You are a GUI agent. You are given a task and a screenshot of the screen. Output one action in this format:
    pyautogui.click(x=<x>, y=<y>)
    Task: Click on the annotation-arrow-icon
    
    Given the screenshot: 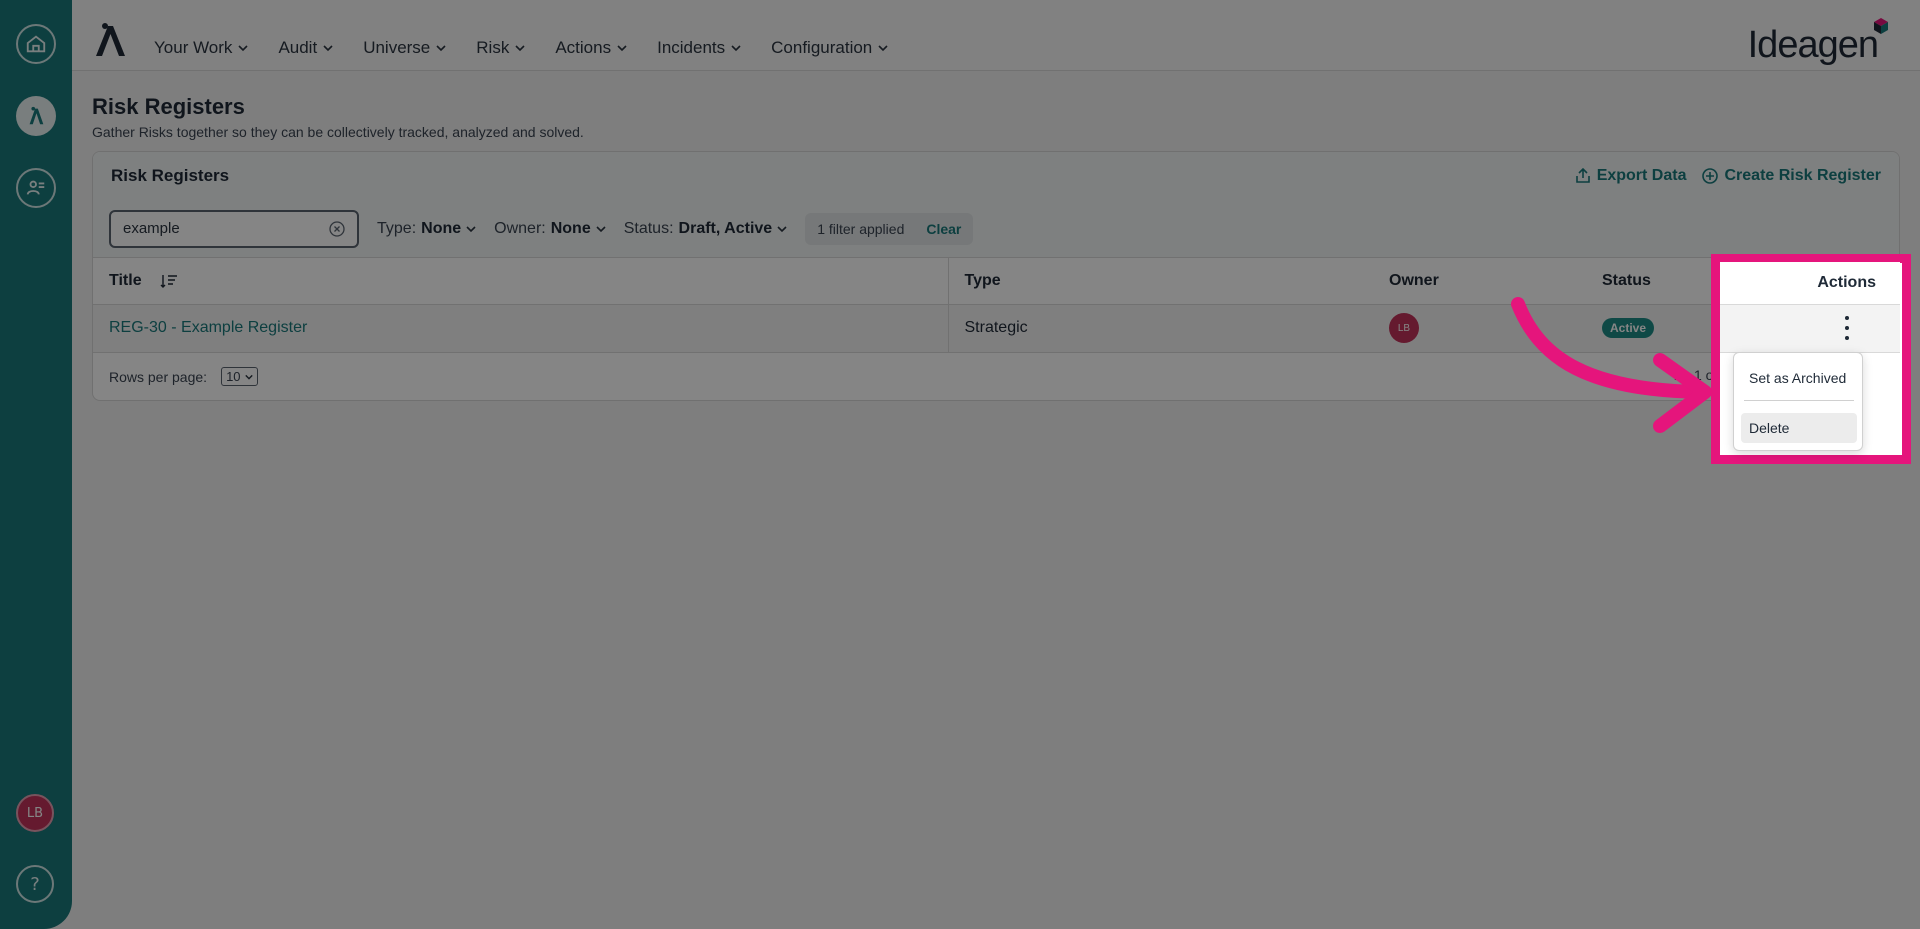 What is the action you would take?
    pyautogui.click(x=1611, y=365)
    